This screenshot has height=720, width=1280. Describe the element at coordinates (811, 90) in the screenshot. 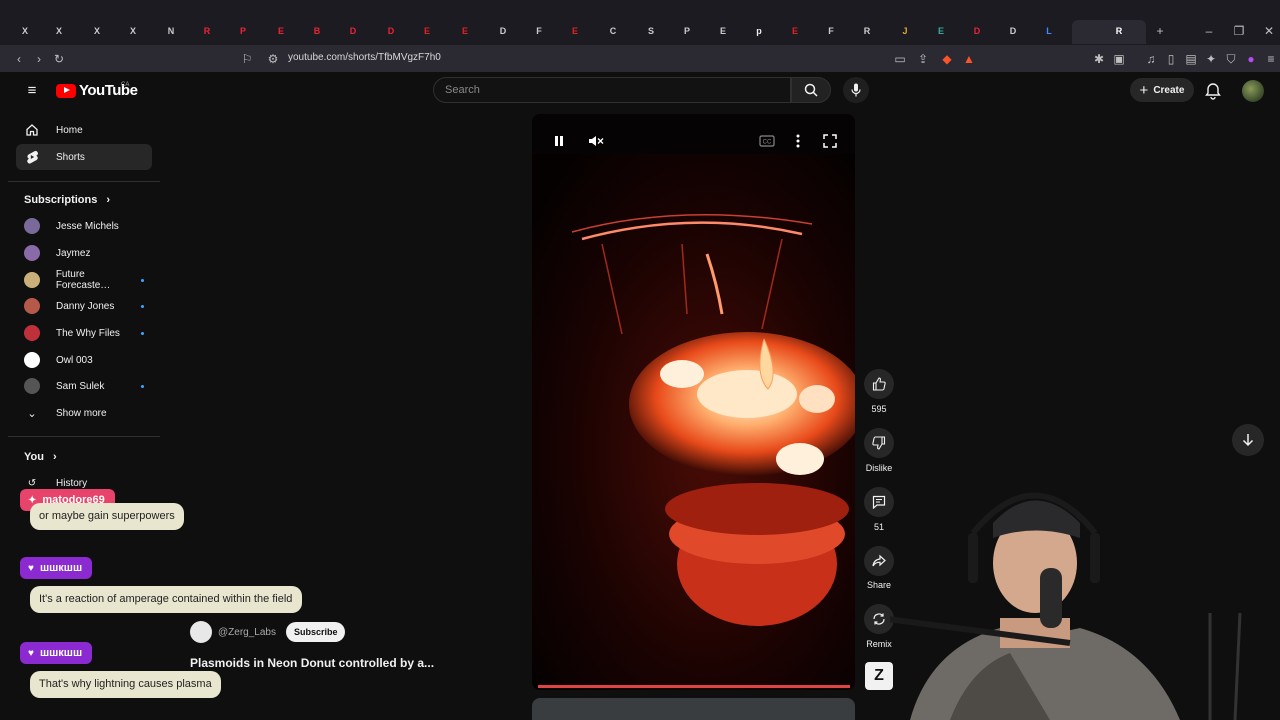

I see `search-button` at that location.